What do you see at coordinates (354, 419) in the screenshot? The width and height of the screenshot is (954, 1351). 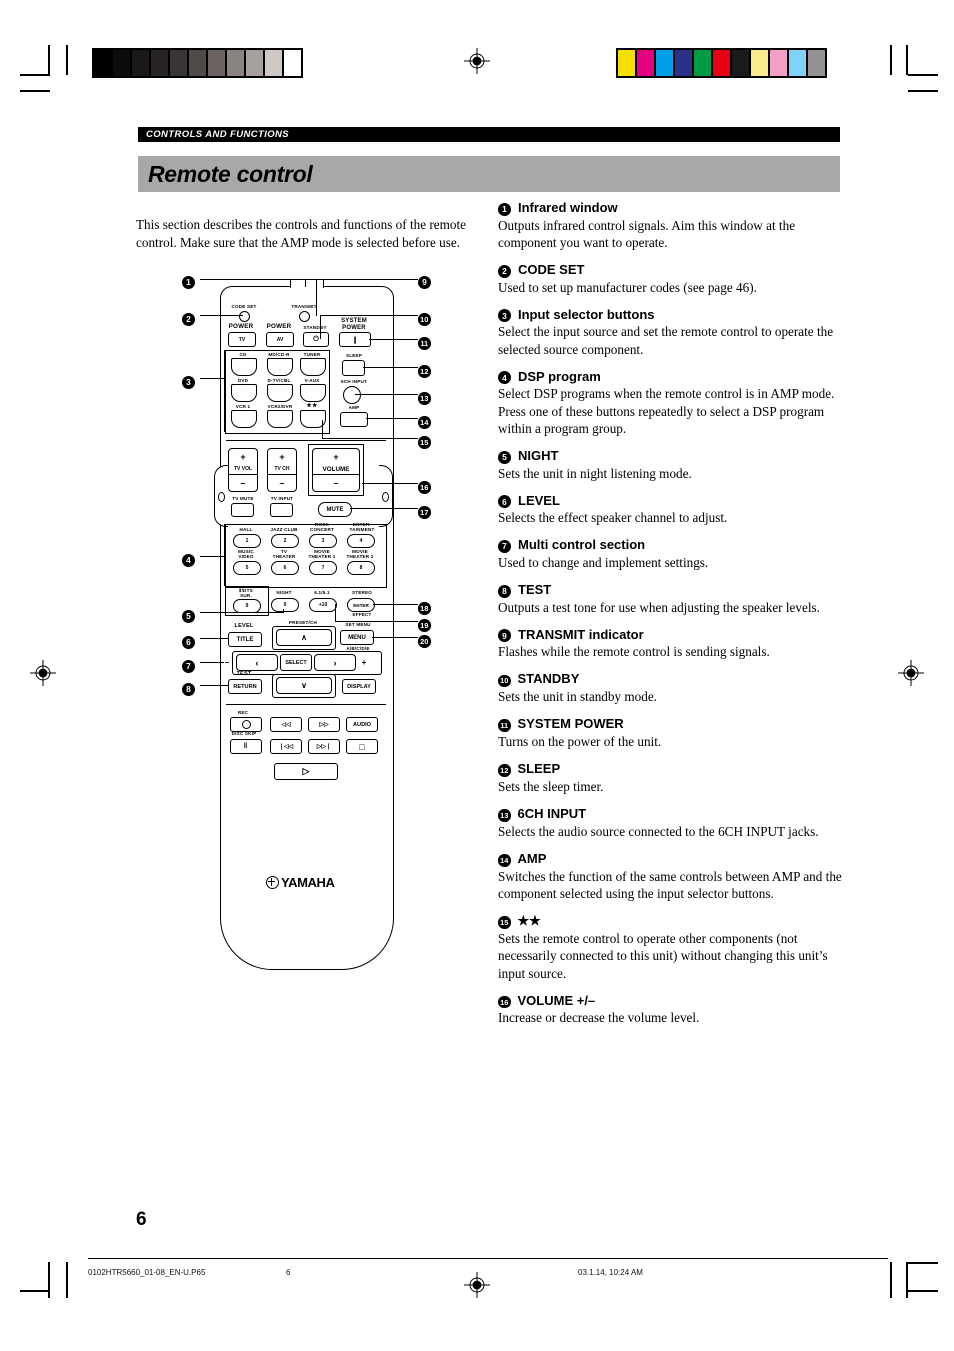 I see `amp-button` at bounding box center [354, 419].